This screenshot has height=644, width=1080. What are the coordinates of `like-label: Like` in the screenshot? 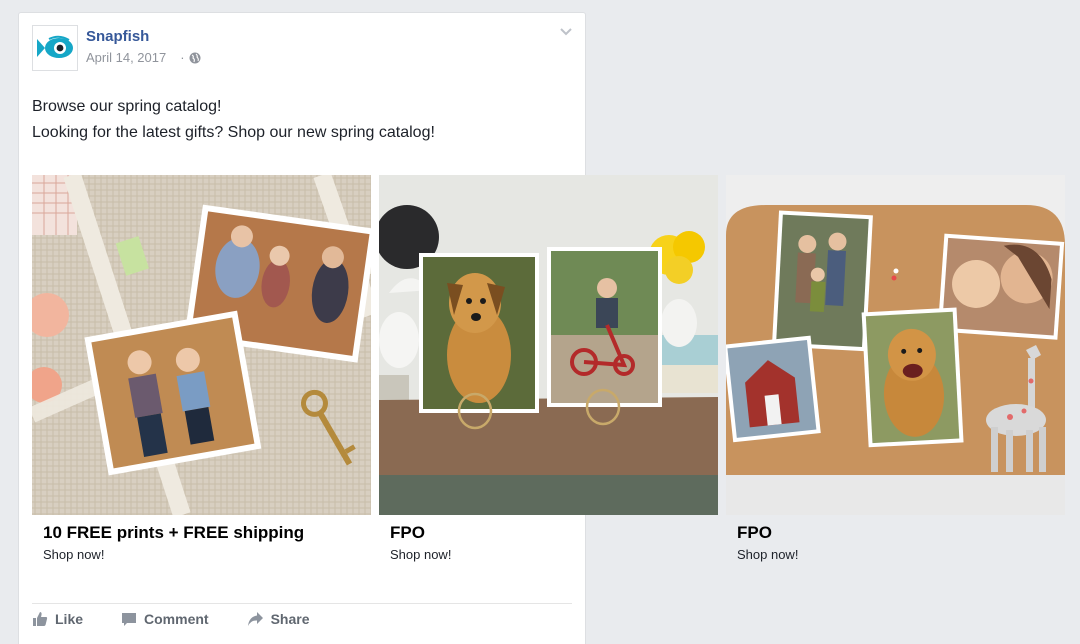 It's located at (69, 619).